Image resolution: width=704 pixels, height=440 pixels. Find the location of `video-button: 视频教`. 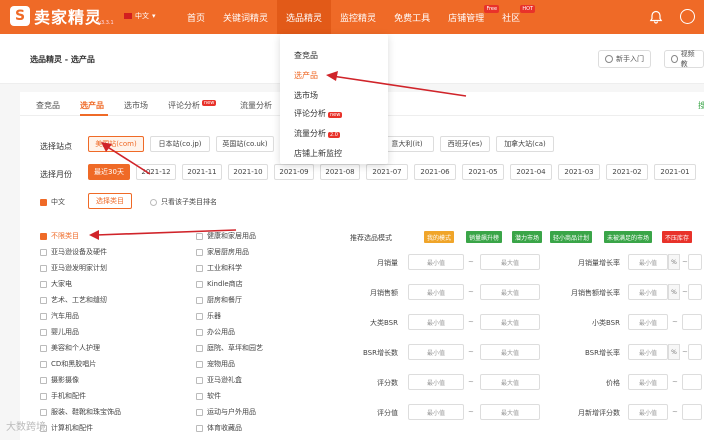

video-button: 视频教 is located at coordinates (684, 59).